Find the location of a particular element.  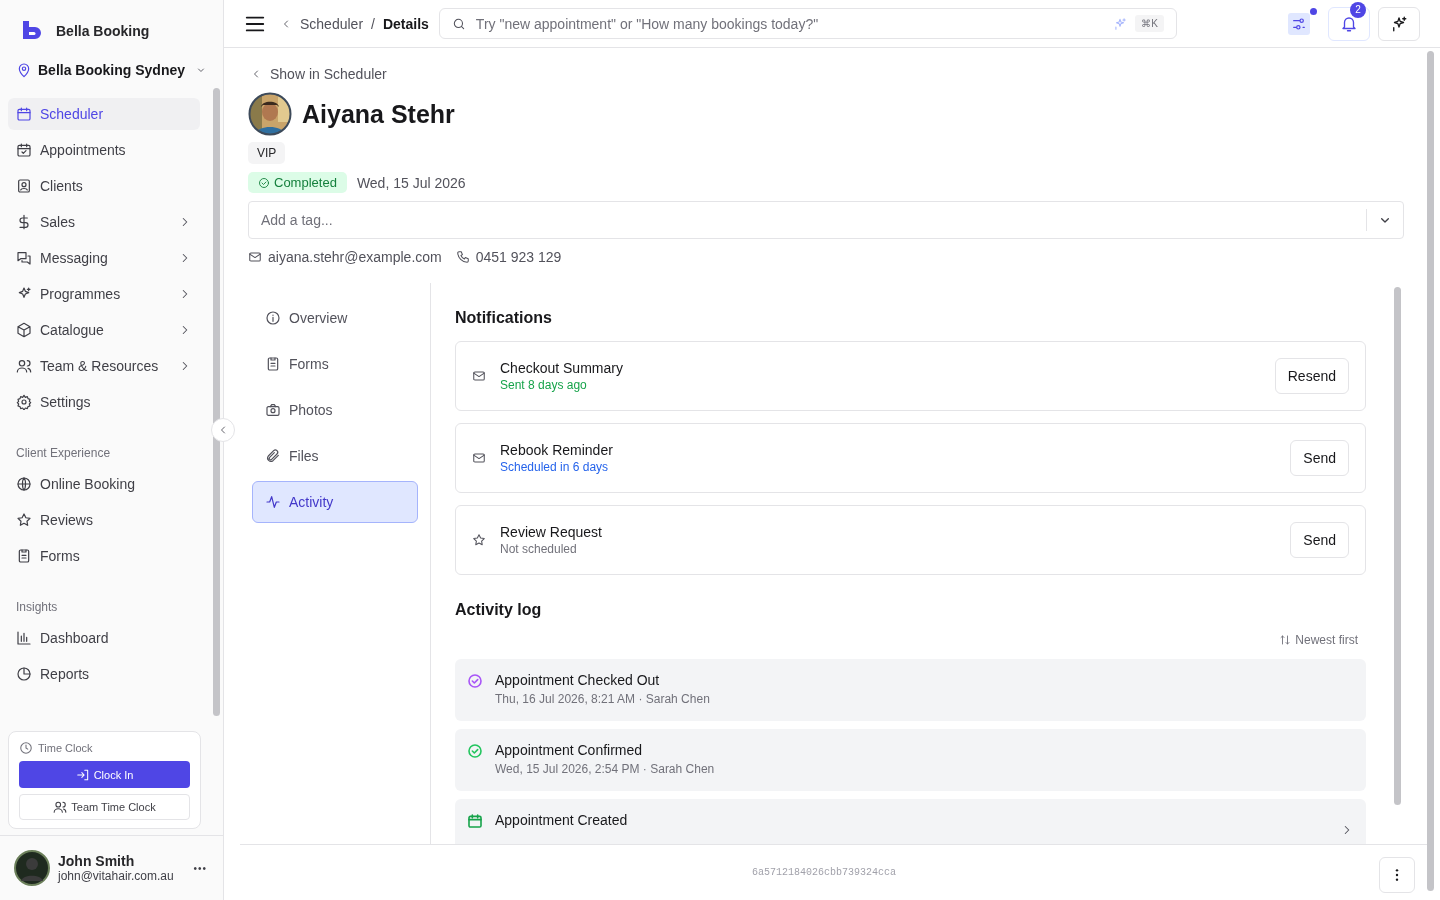

activity-title: Appointment Created is located at coordinates (562, 820).